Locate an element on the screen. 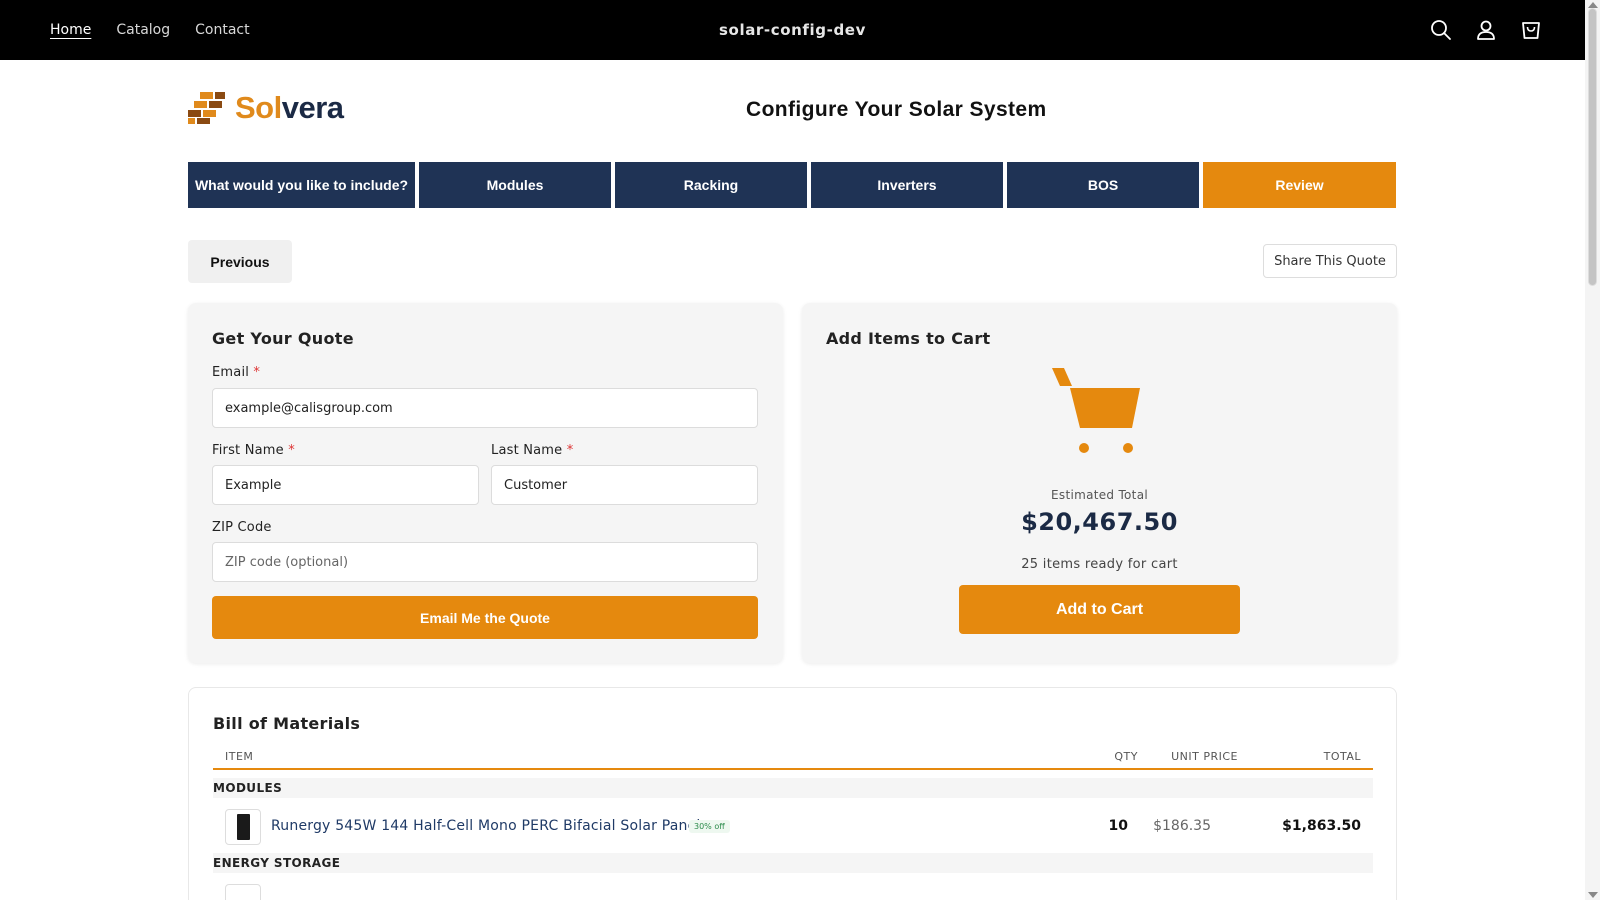  bom-title: Bill of Materials is located at coordinates (287, 723).